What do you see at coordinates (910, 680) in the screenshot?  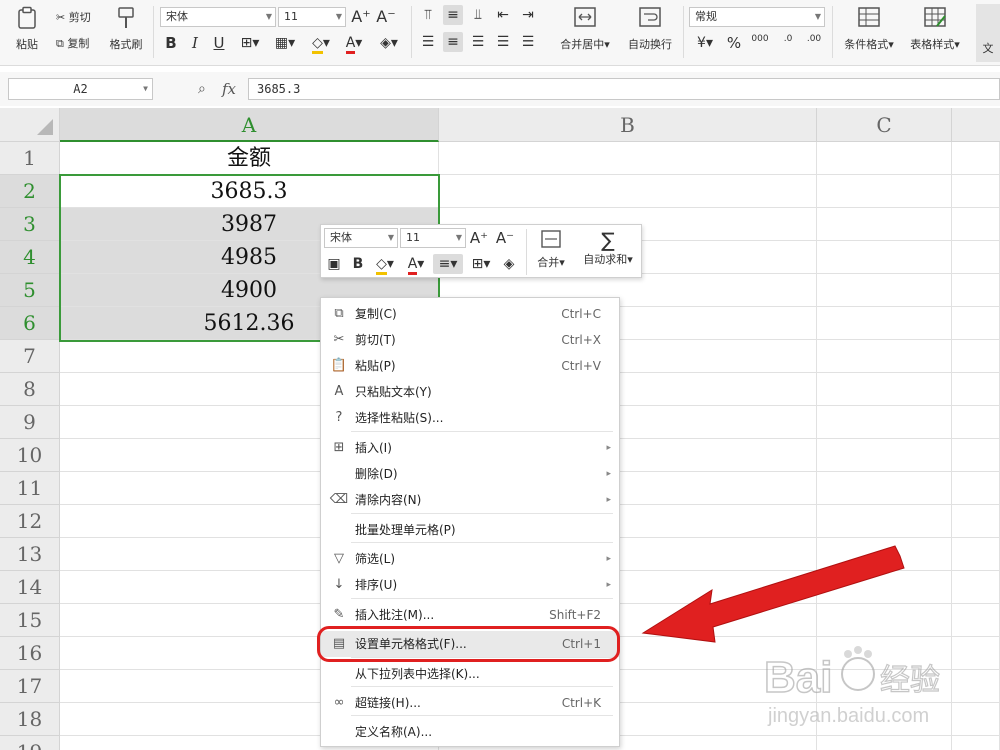 I see `wm-suffix: 经验` at bounding box center [910, 680].